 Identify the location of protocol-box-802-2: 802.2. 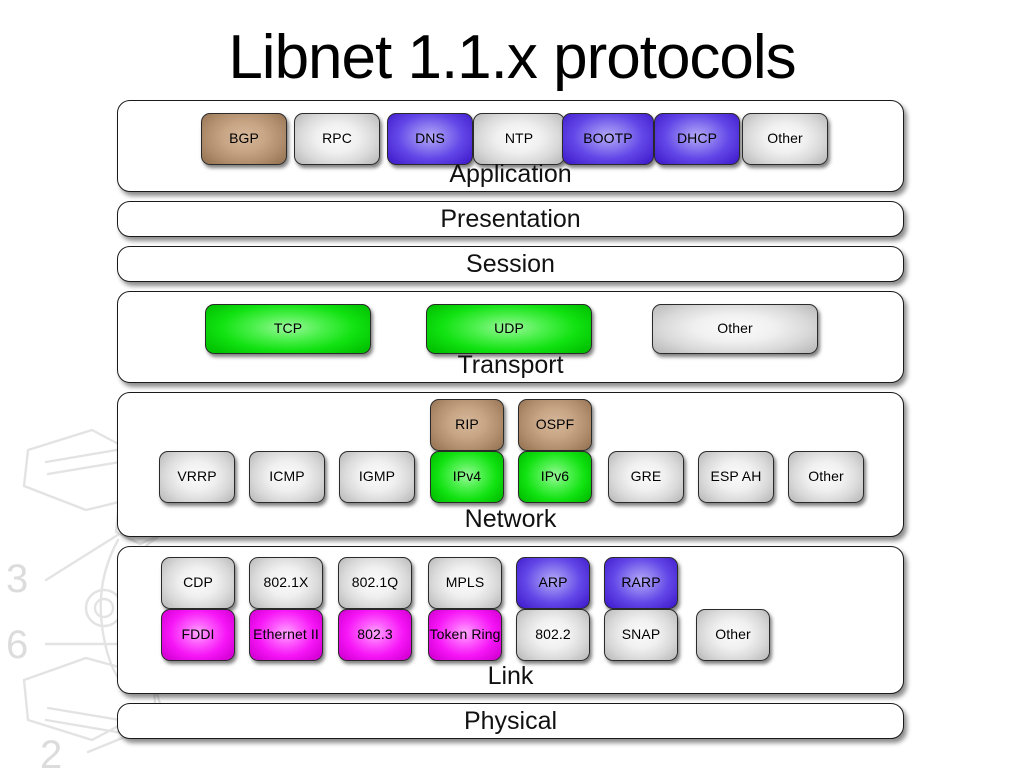
(553, 635).